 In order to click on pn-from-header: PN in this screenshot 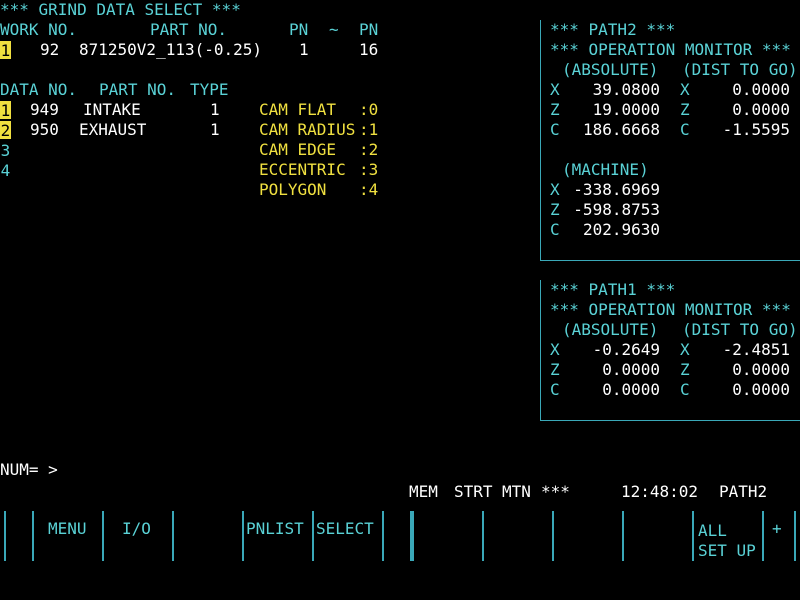, I will do `click(299, 29)`.